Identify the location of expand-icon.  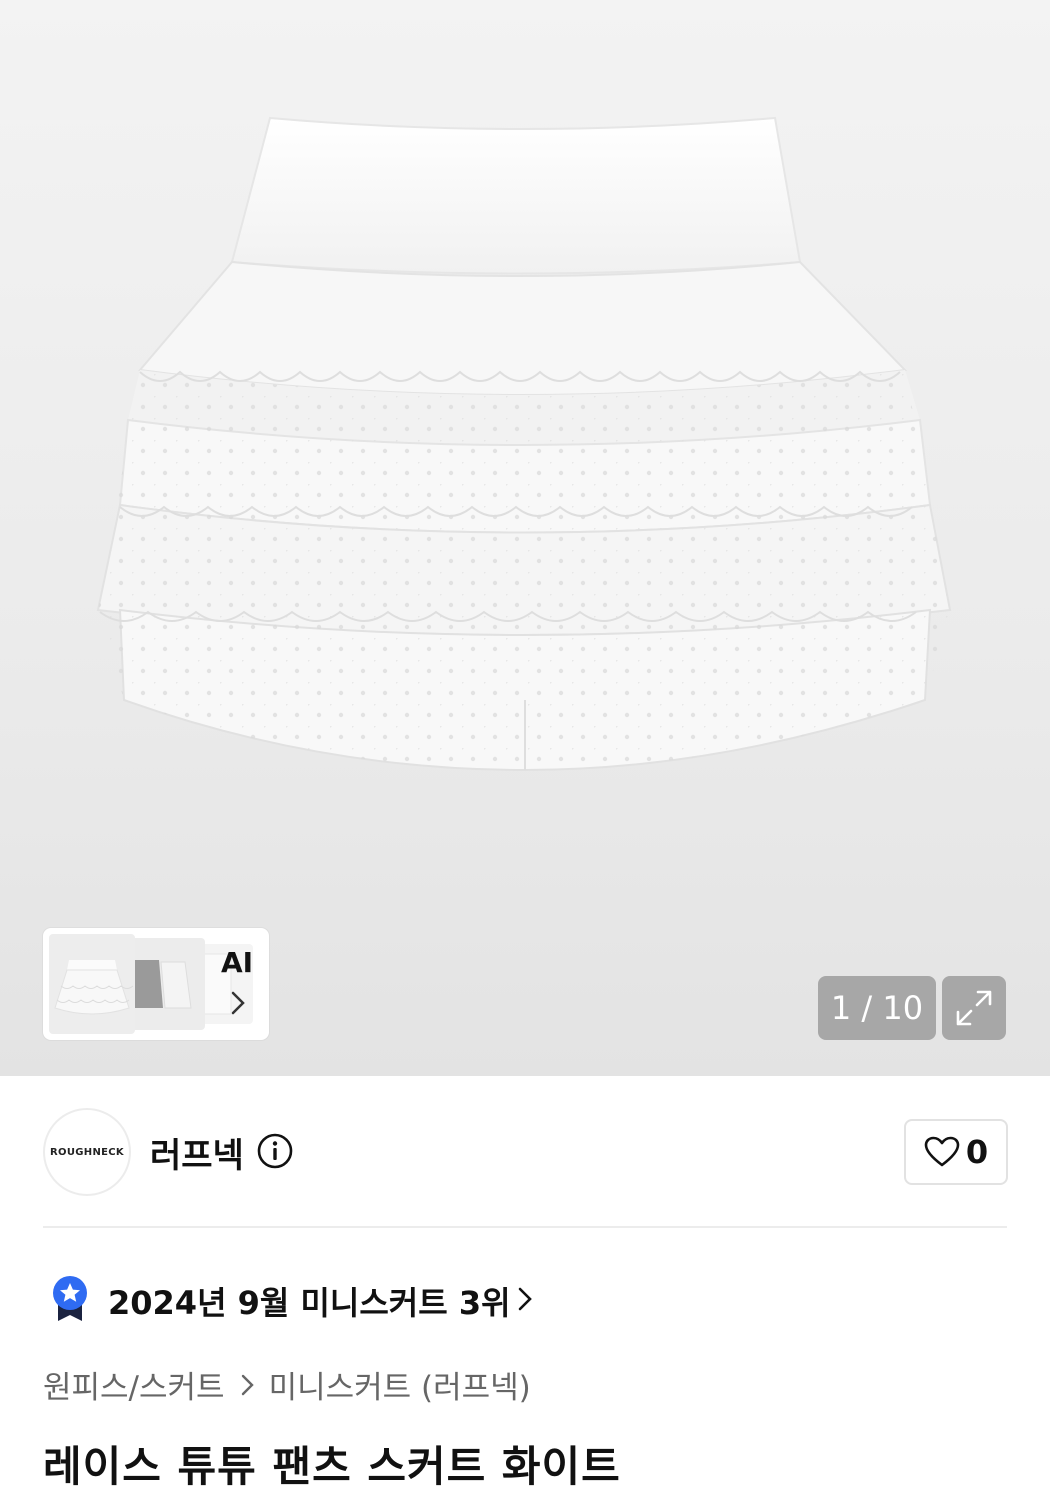
(974, 1008).